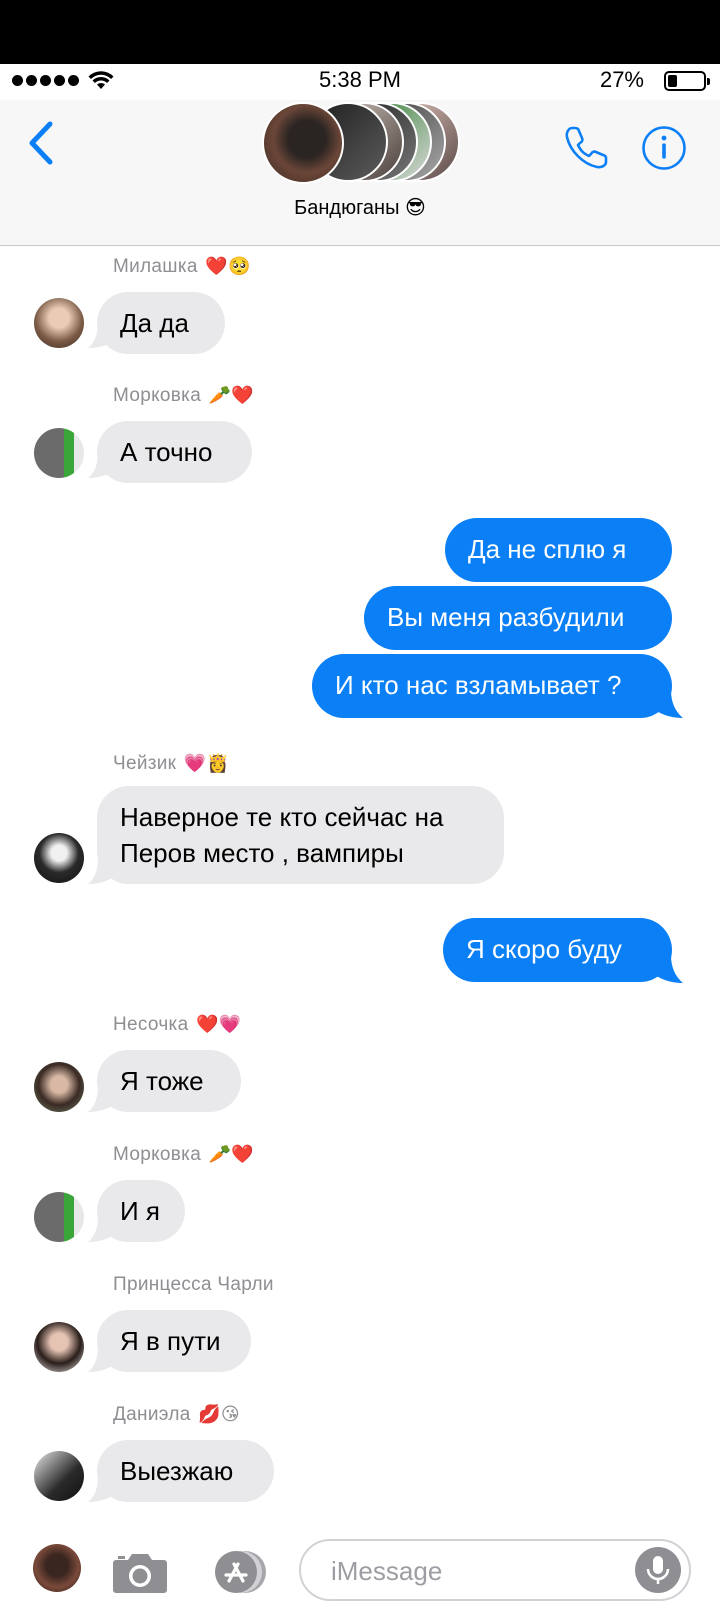 Image resolution: width=720 pixels, height=1612 pixels. I want to click on phone-icon, so click(586, 148).